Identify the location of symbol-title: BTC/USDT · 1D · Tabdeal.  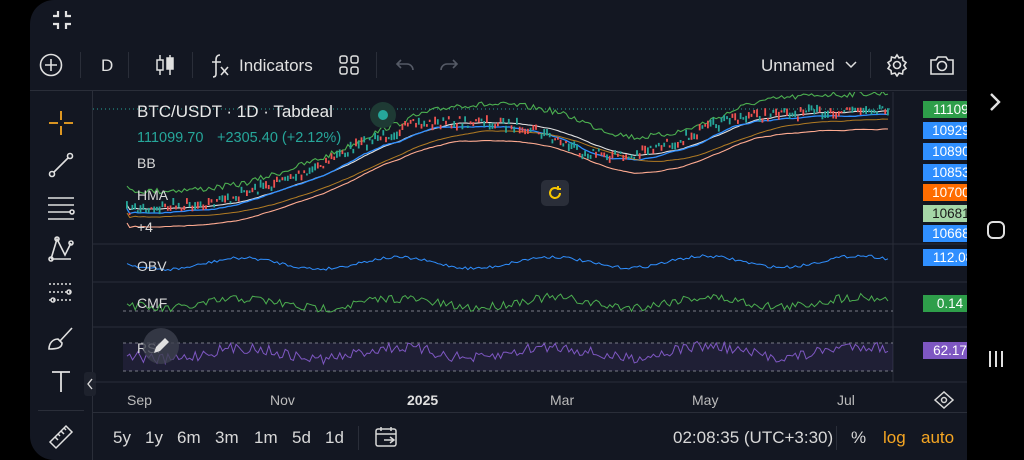
(235, 112).